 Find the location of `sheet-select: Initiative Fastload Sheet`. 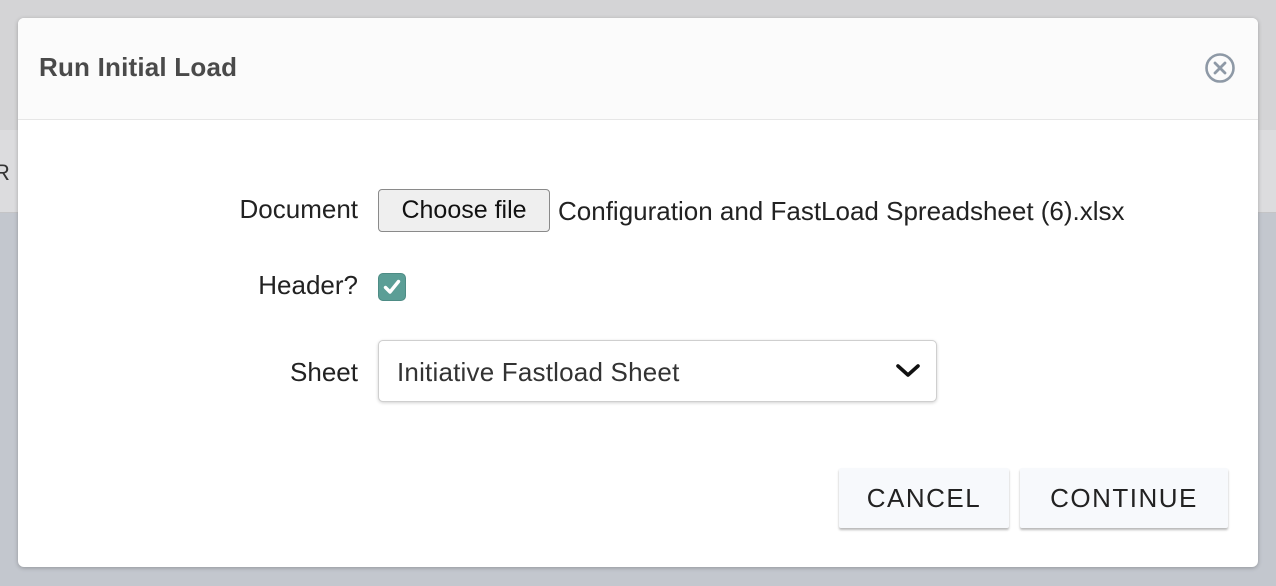

sheet-select: Initiative Fastload Sheet is located at coordinates (657, 371).